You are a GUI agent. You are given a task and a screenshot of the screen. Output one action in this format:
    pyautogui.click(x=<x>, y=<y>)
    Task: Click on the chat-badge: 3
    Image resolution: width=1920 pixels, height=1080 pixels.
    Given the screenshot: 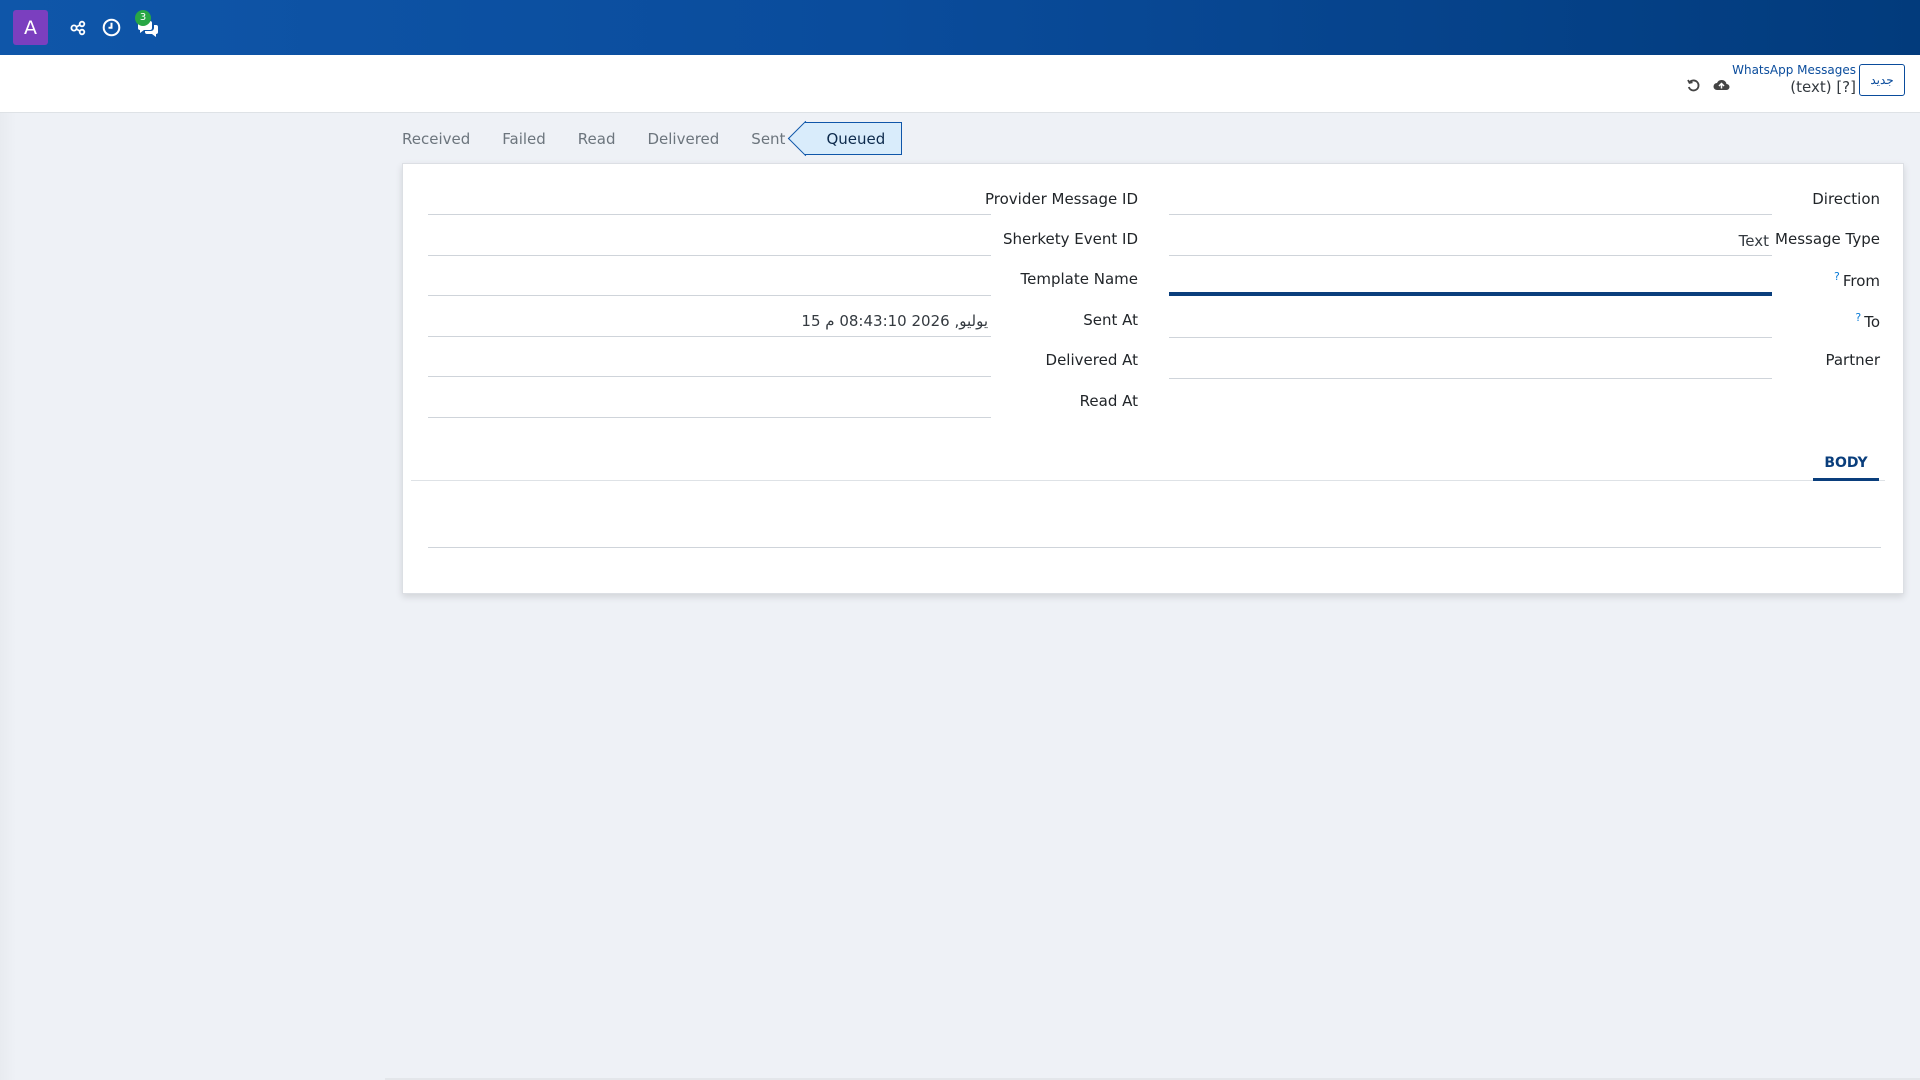 What is the action you would take?
    pyautogui.click(x=143, y=17)
    